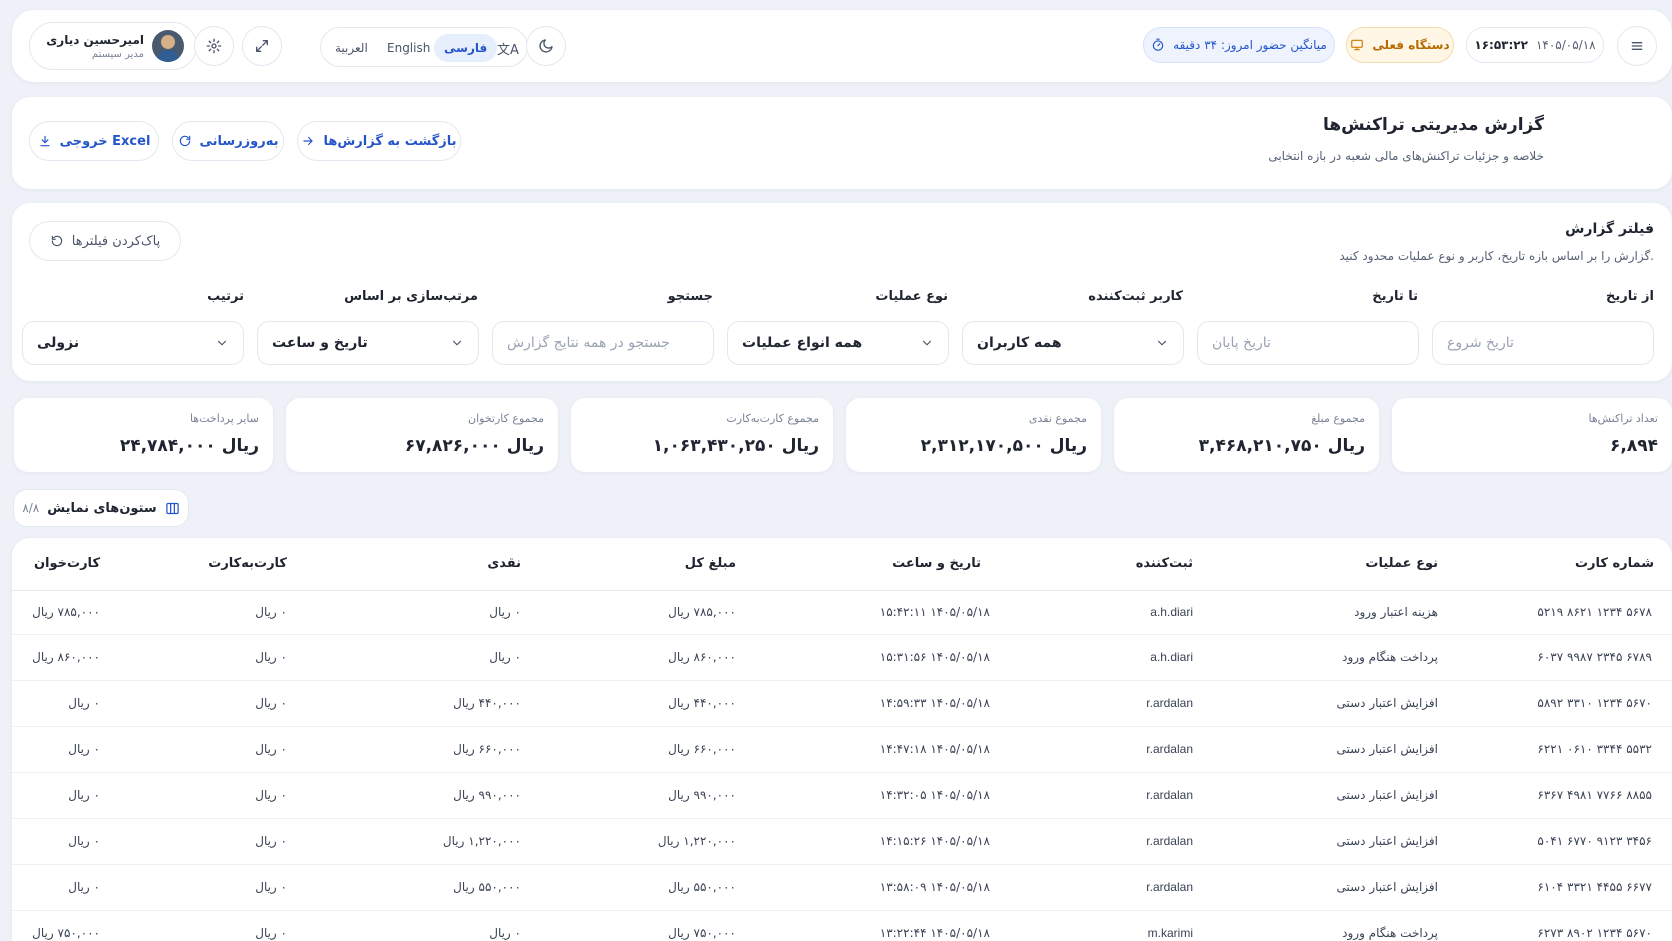 The image size is (1672, 941). What do you see at coordinates (408, 48) in the screenshot?
I see `lang-english: English` at bounding box center [408, 48].